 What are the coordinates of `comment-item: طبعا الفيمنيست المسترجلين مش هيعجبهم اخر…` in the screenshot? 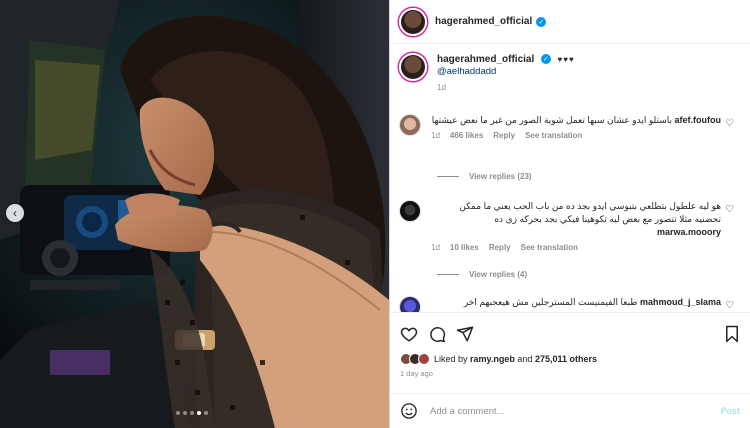 It's located at (571, 304).